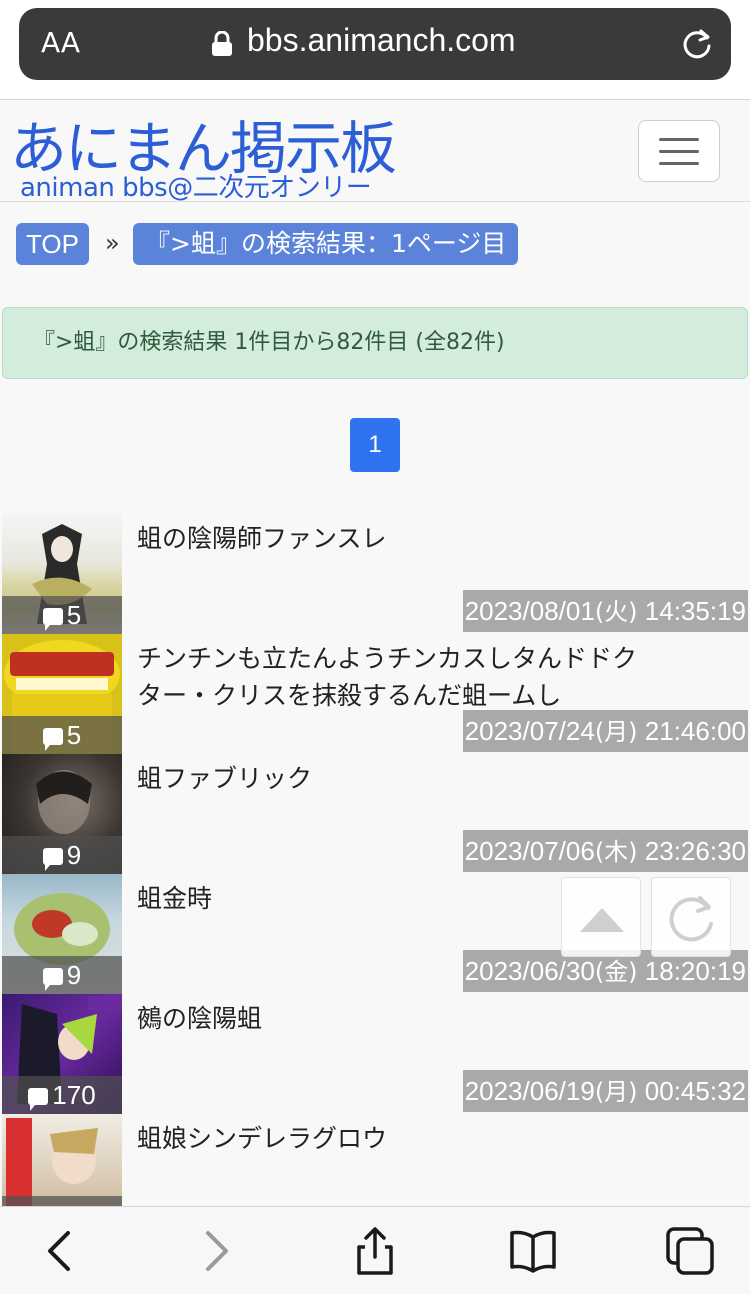 The width and height of the screenshot is (750, 1294). What do you see at coordinates (326, 244) in the screenshot?
I see `breadcrumb-current: 『>蛆』の検索結果：1ページ目` at bounding box center [326, 244].